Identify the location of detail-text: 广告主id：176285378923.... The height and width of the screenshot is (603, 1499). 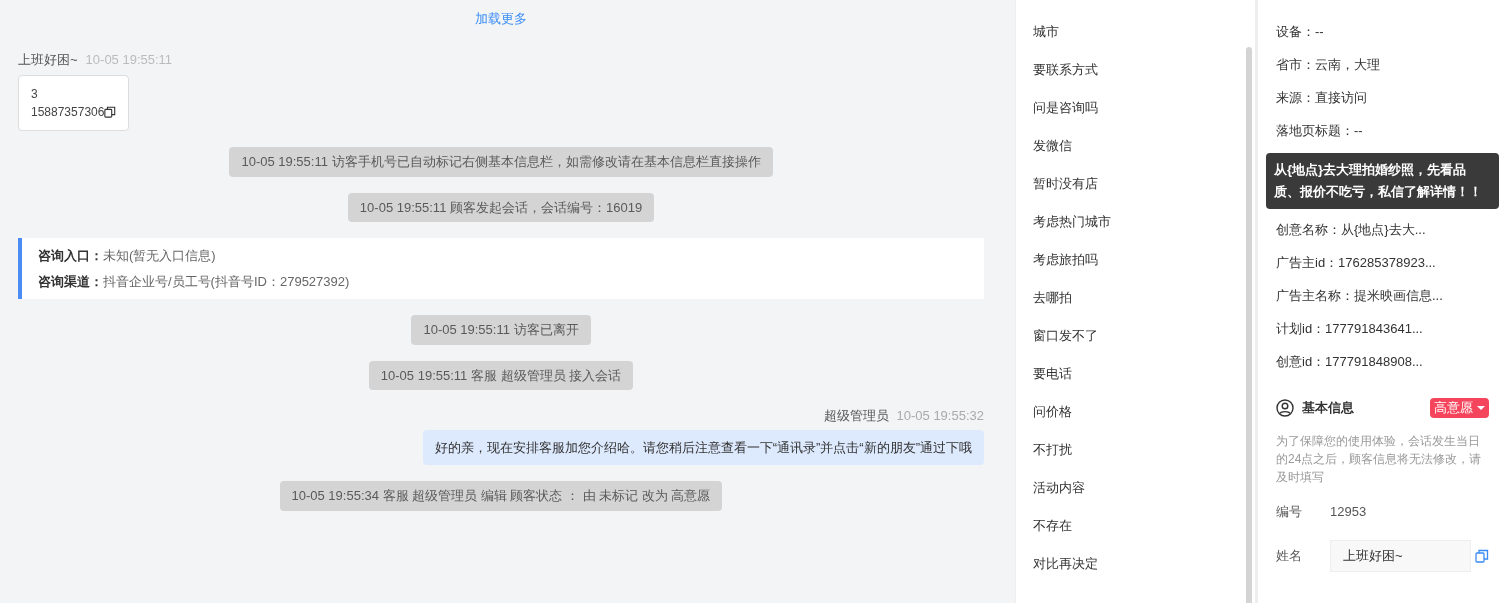
(1356, 262).